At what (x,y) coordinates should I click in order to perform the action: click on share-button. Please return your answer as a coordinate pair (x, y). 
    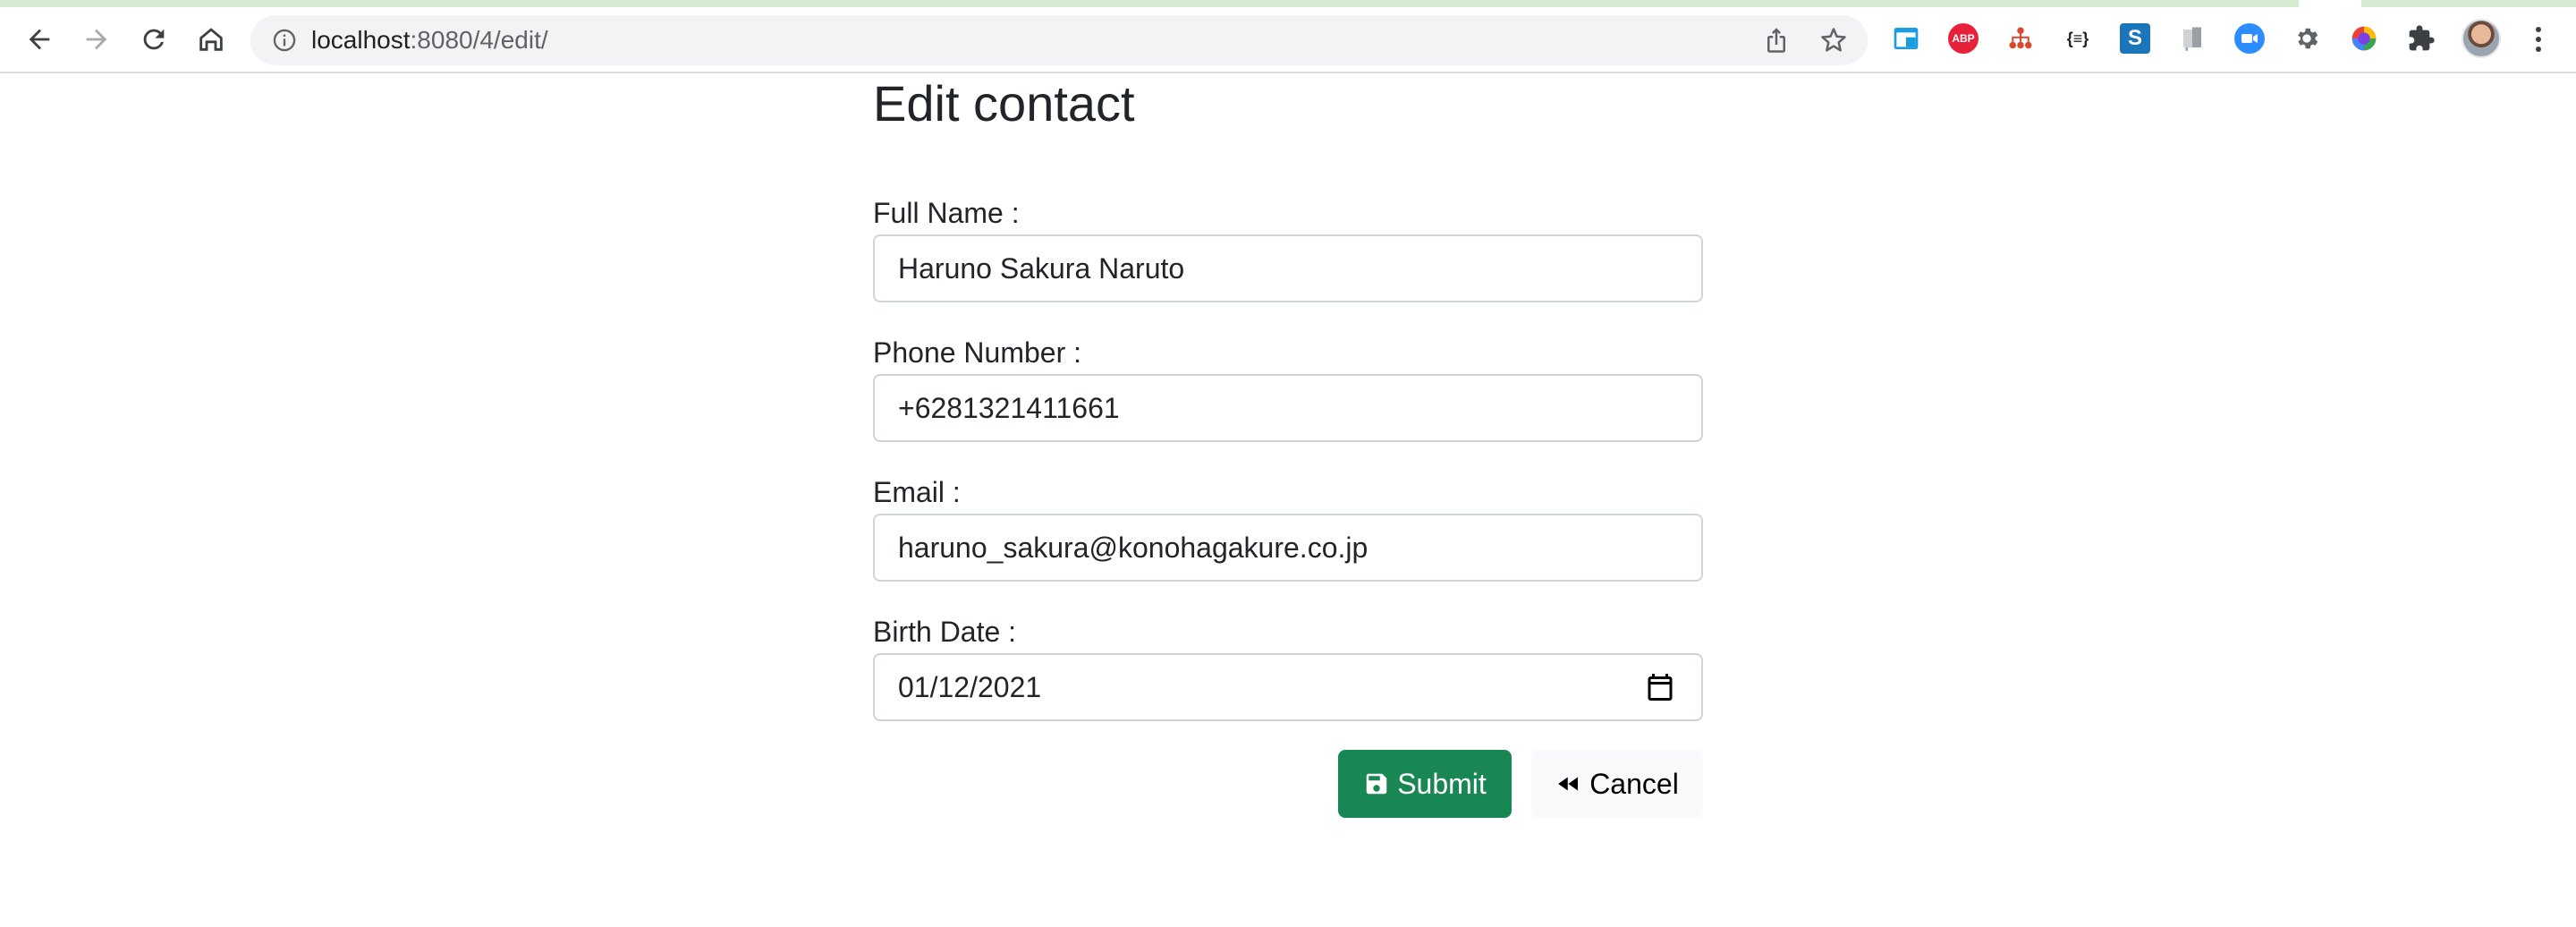
    Looking at the image, I should click on (1776, 40).